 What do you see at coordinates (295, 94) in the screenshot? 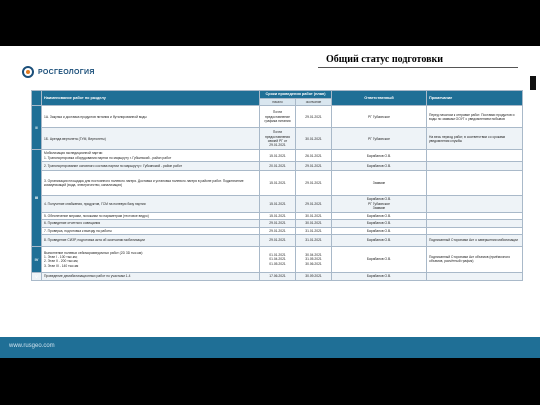
I see `deadline-header: Сроки проведения работ (план)` at bounding box center [295, 94].